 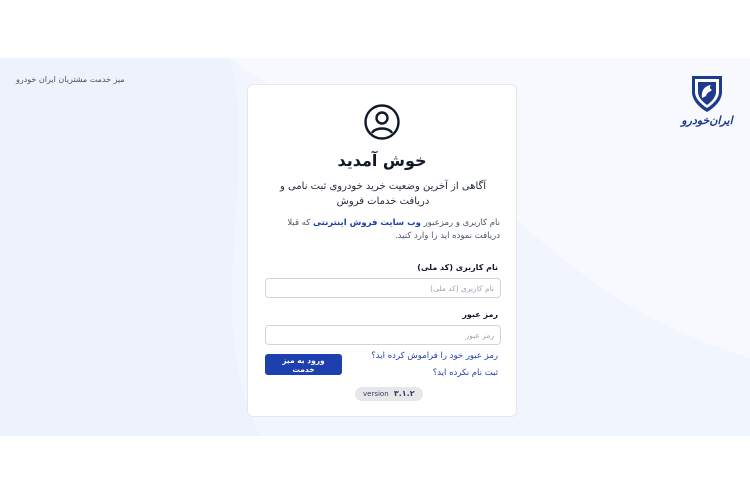 I want to click on register-link: ثبت نام نکرده اید؟, so click(x=465, y=373).